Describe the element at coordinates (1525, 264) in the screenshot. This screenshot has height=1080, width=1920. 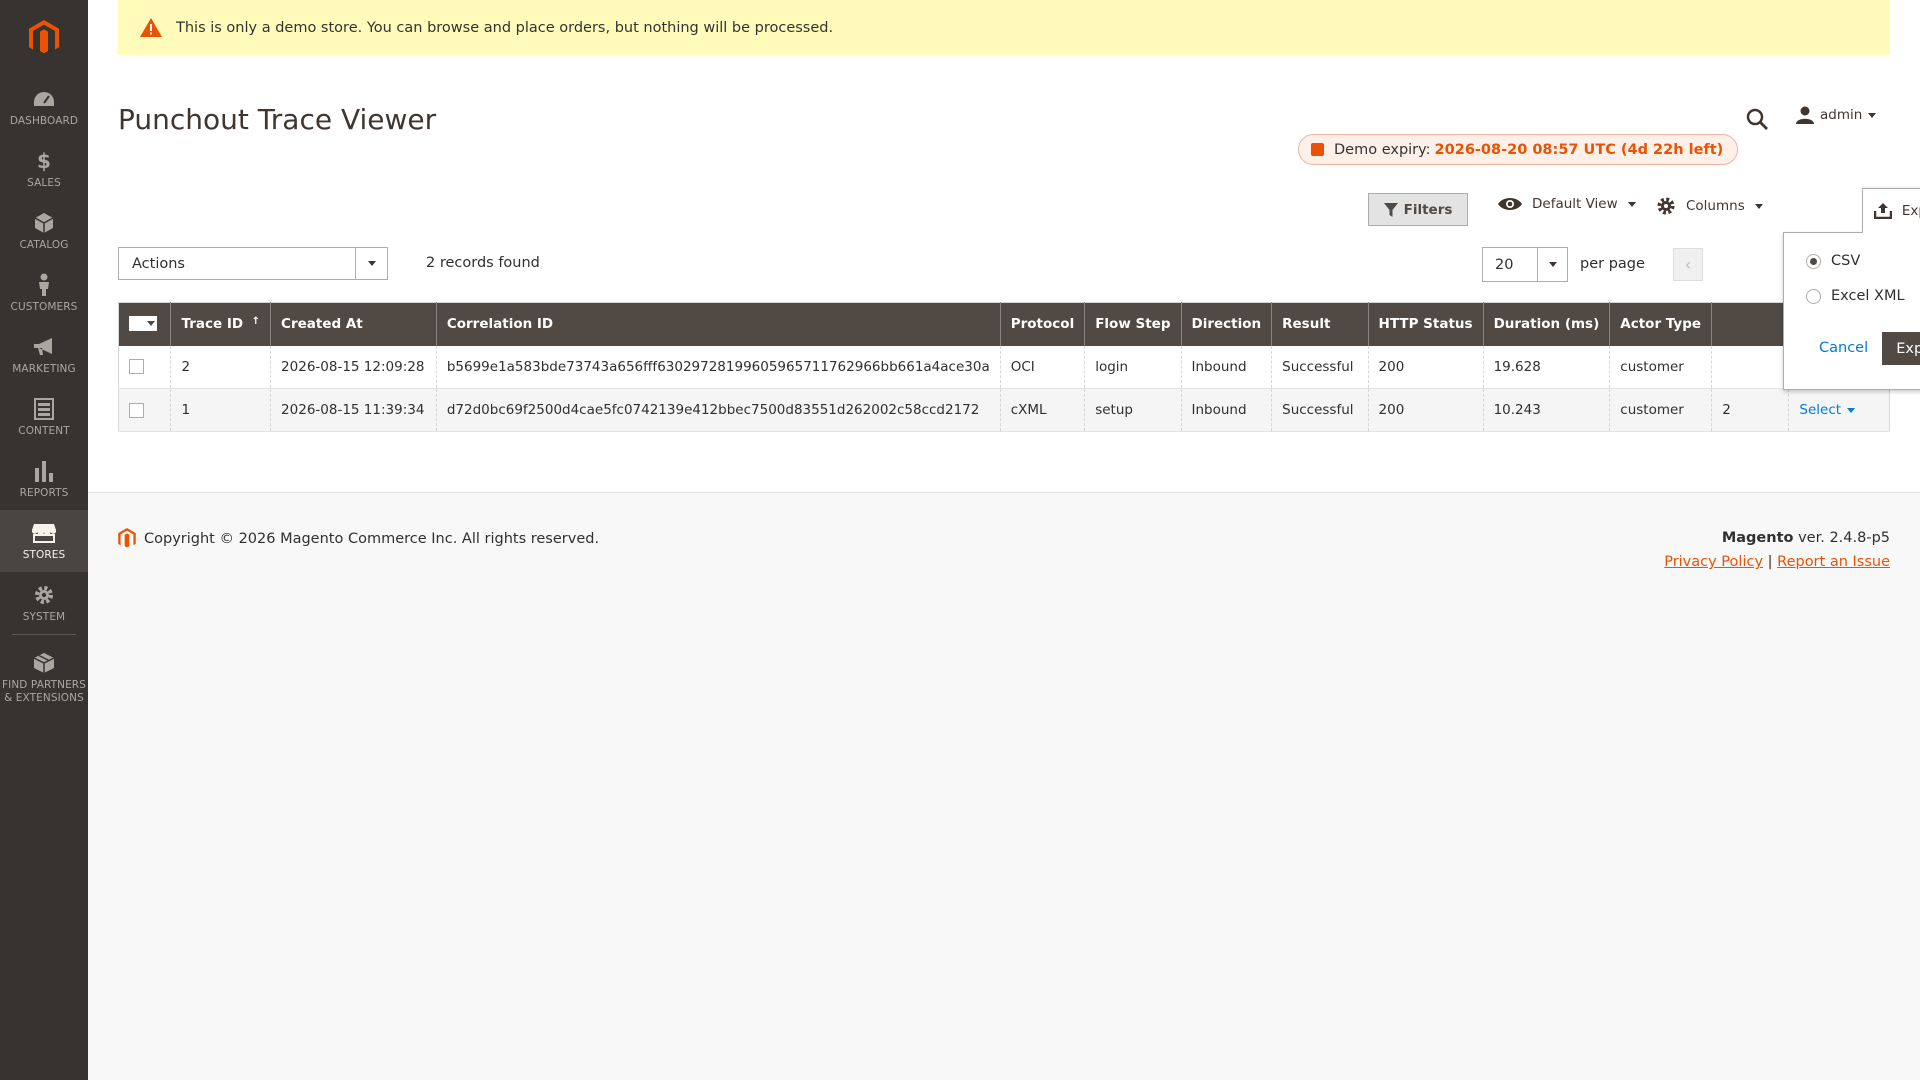
I see `per-page-select: 20` at that location.